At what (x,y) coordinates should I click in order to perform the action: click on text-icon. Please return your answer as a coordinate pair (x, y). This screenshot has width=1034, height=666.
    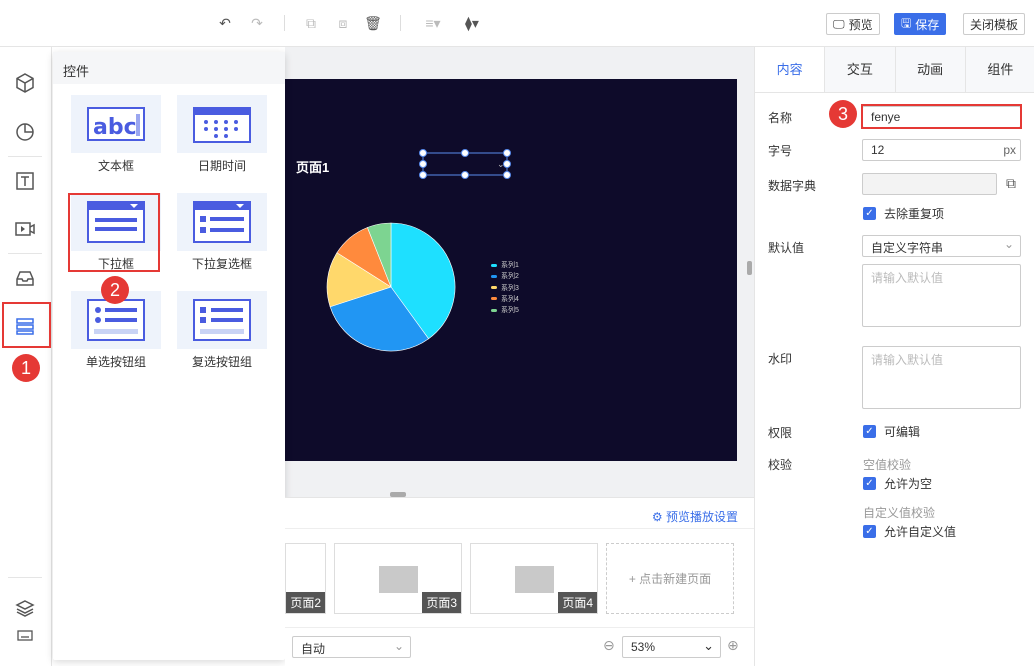
    Looking at the image, I should click on (25, 181).